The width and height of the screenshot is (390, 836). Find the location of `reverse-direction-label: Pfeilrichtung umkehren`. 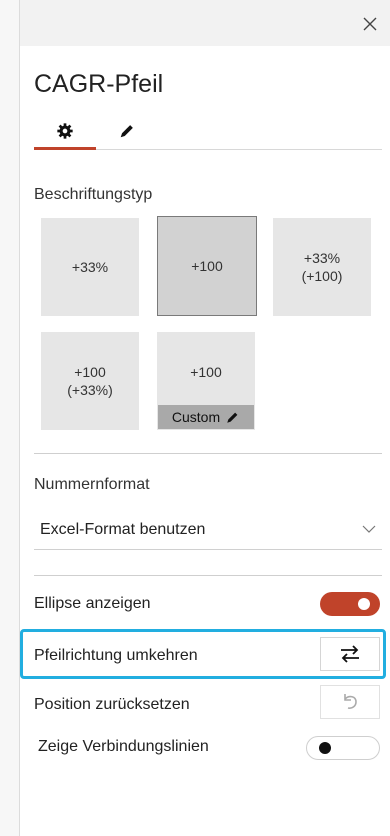

reverse-direction-label: Pfeilrichtung umkehren is located at coordinates (116, 655).